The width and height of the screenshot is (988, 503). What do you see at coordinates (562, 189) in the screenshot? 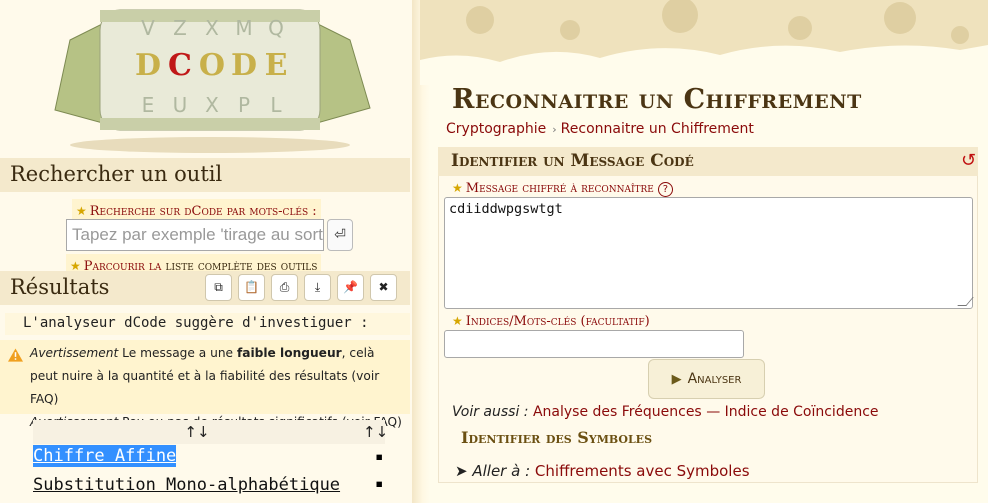
I see `message-label-row: ★ Message chiffré à reconnaître?` at bounding box center [562, 189].